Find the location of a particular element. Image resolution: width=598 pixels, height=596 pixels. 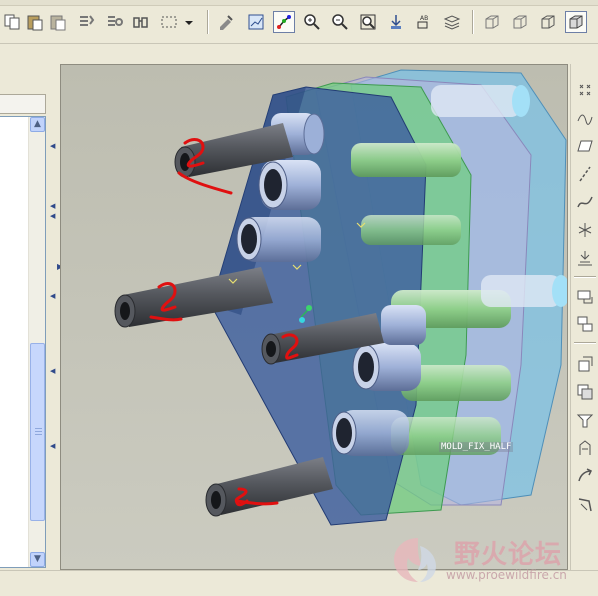

refit-button is located at coordinates (368, 22).